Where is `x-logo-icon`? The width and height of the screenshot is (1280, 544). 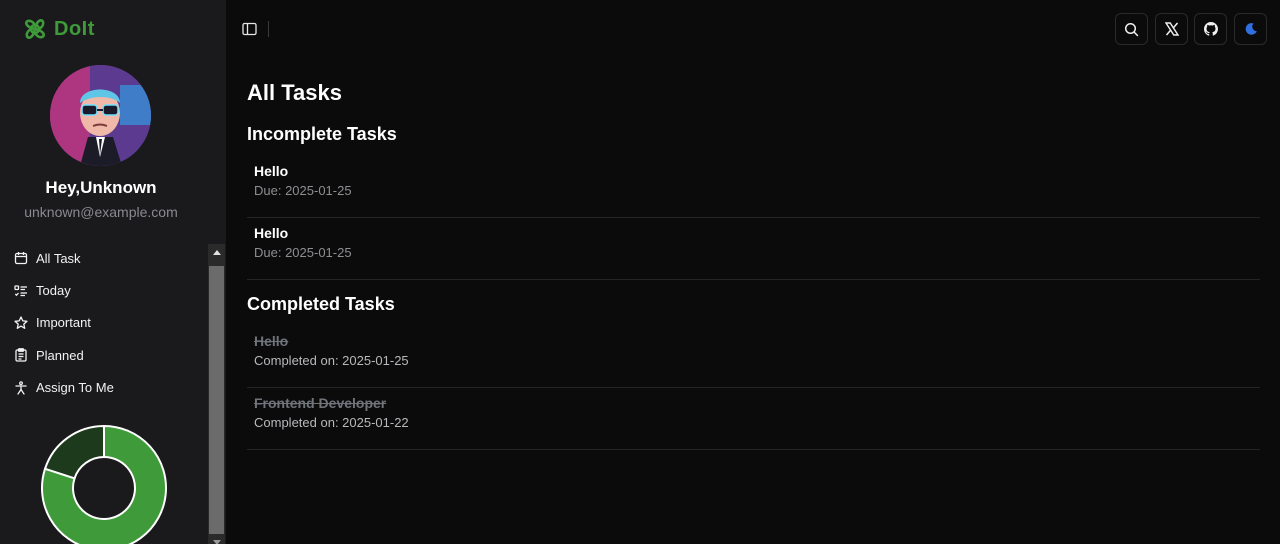
x-logo-icon is located at coordinates (1171, 29).